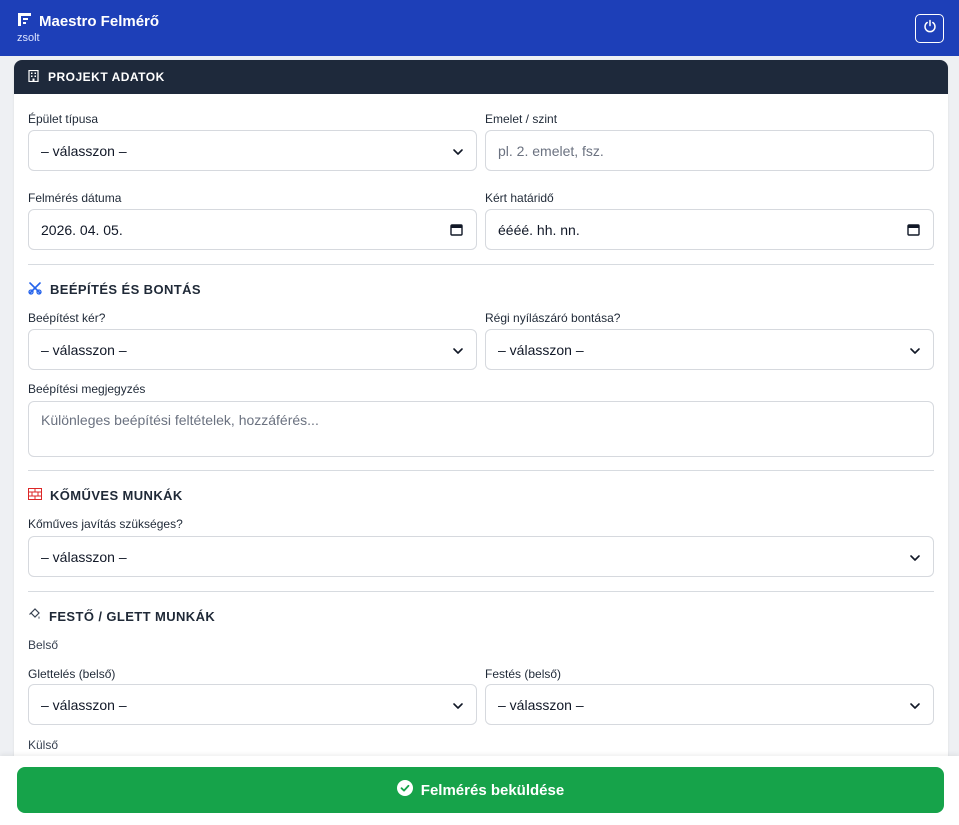  Describe the element at coordinates (709, 229) in the screenshot. I see `deadline-input: éééé. hh. nn.` at that location.